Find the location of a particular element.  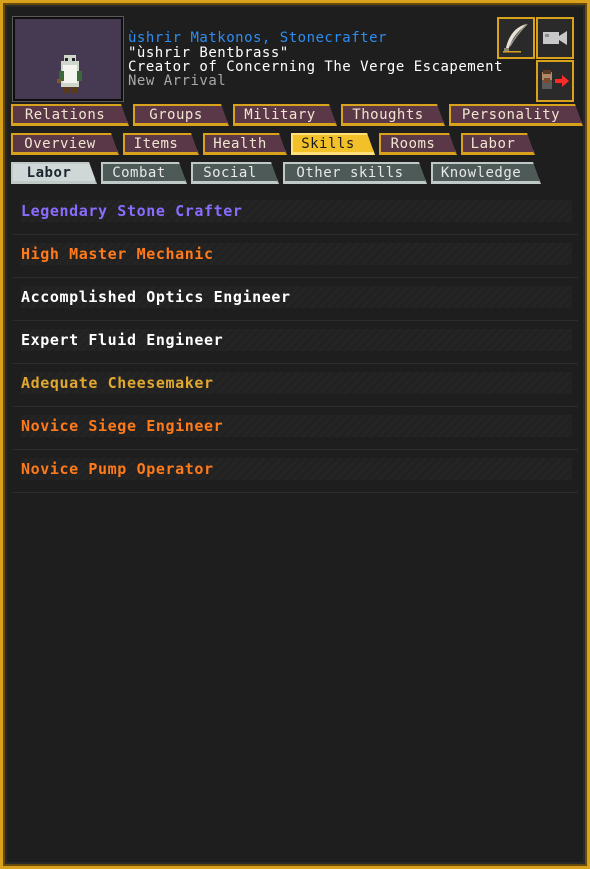

list-item: Expert Fluid Engineer is located at coordinates (295, 342).